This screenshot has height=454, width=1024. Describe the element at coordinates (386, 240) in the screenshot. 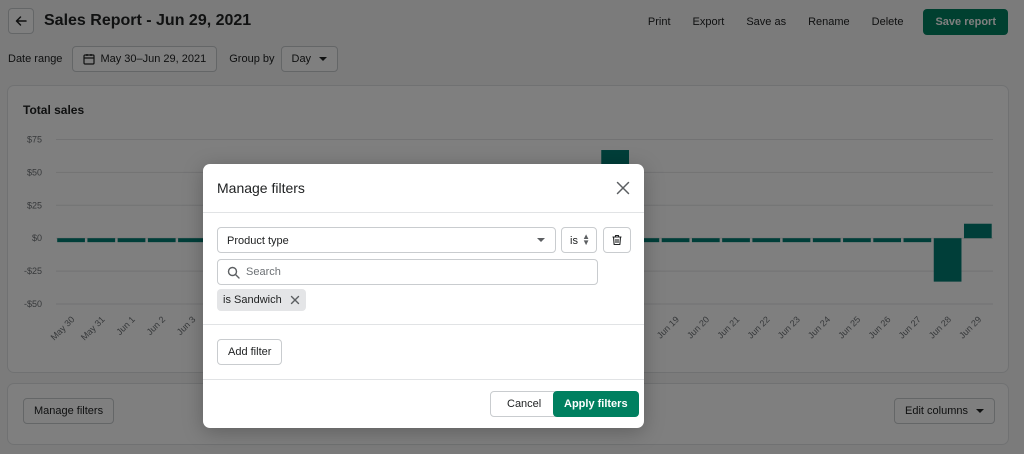

I see `filter-field-select: Product type` at that location.